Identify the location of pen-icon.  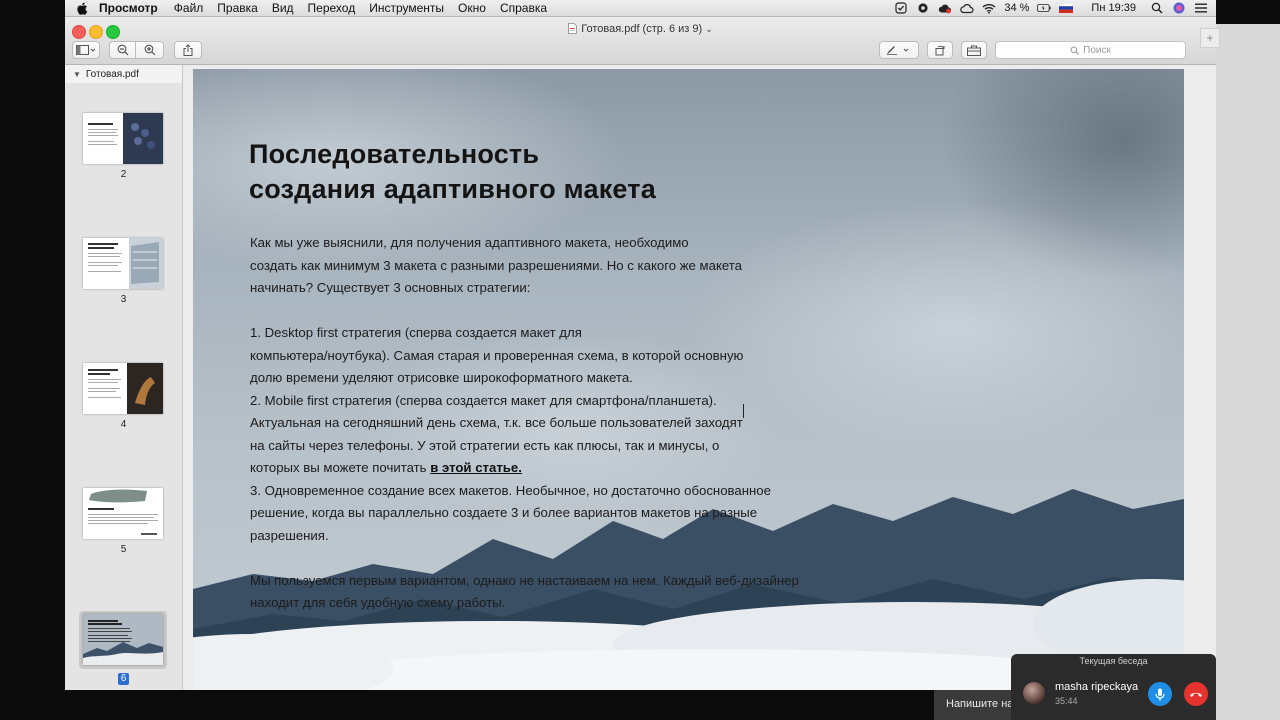
(898, 50).